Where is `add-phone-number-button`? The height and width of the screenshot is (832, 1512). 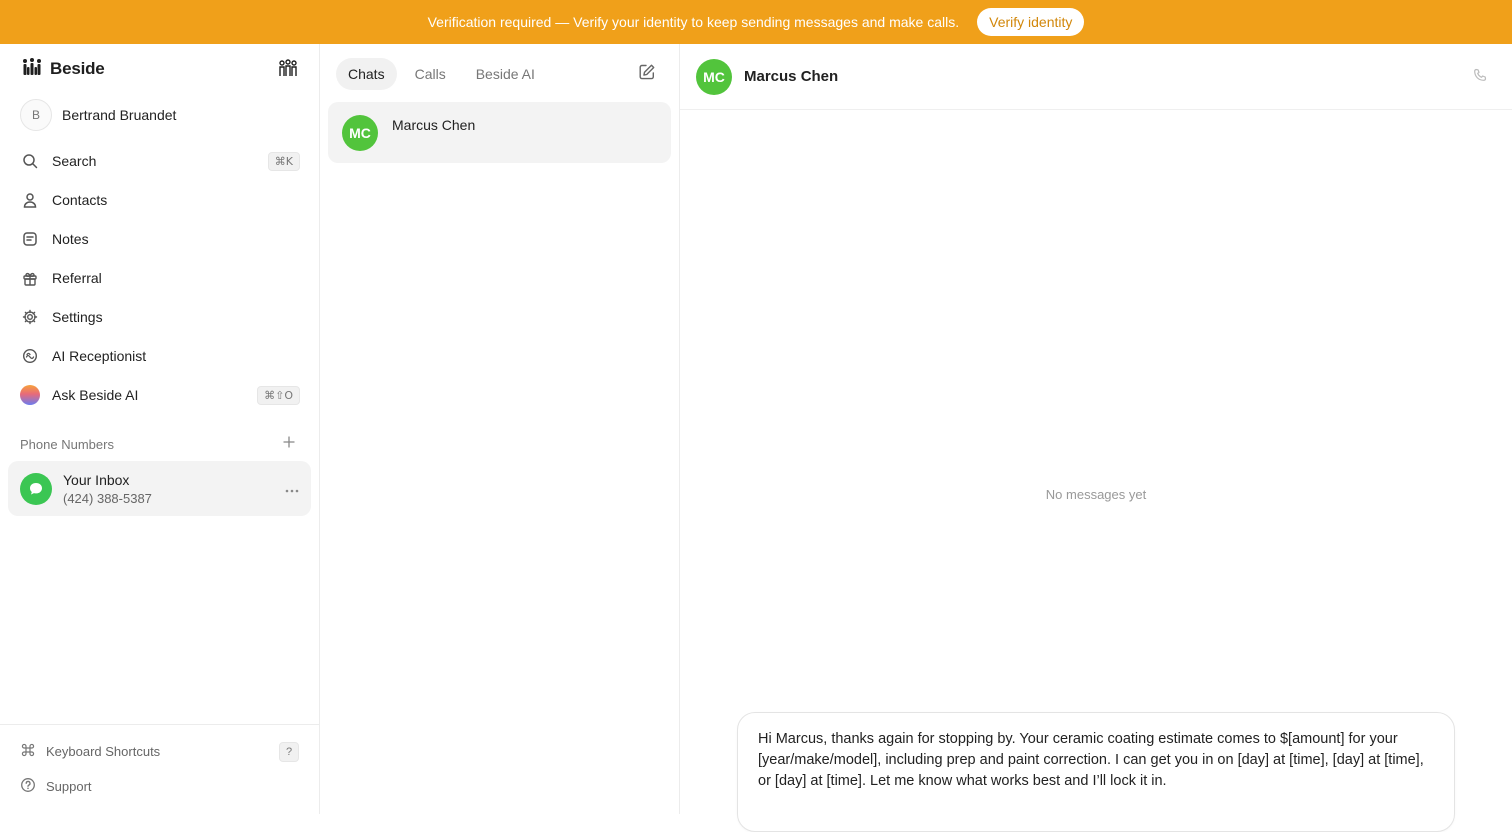 add-phone-number-button is located at coordinates (289, 442).